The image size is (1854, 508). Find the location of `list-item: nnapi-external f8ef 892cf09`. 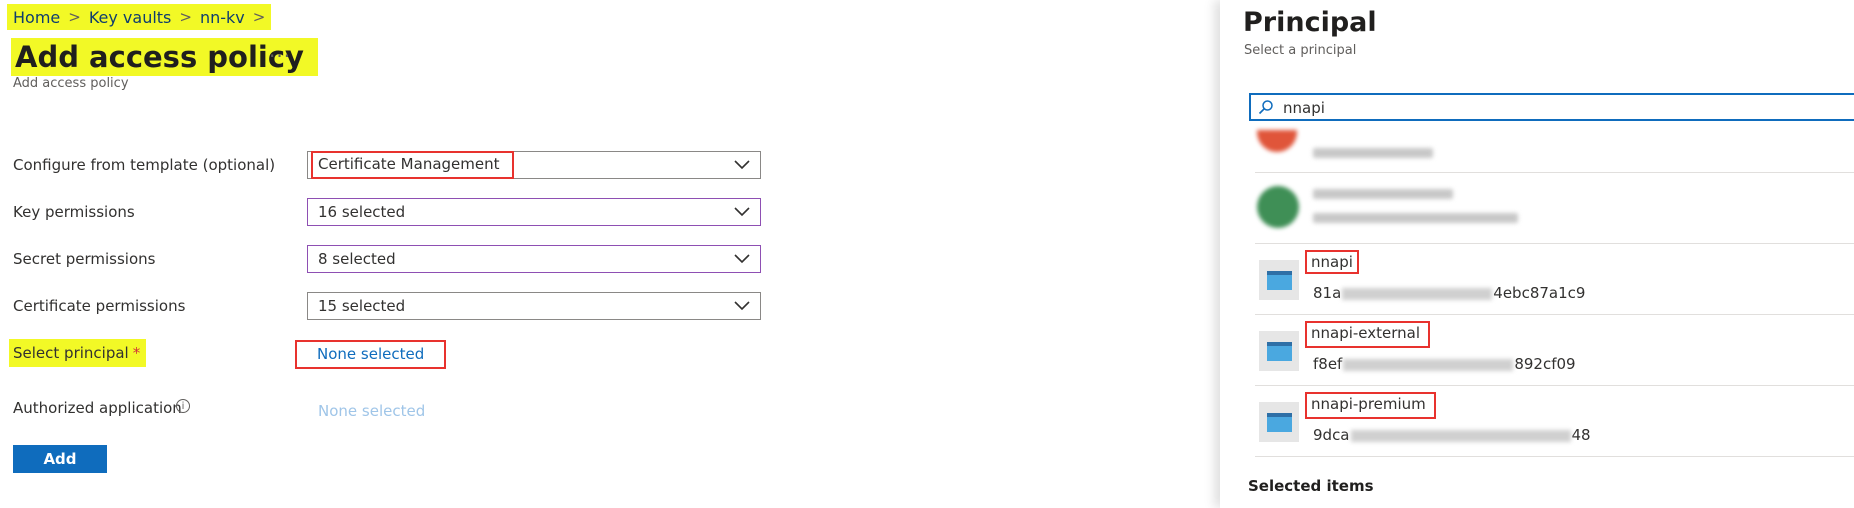

list-item: nnapi-external f8ef 892cf09 is located at coordinates (1554, 350).